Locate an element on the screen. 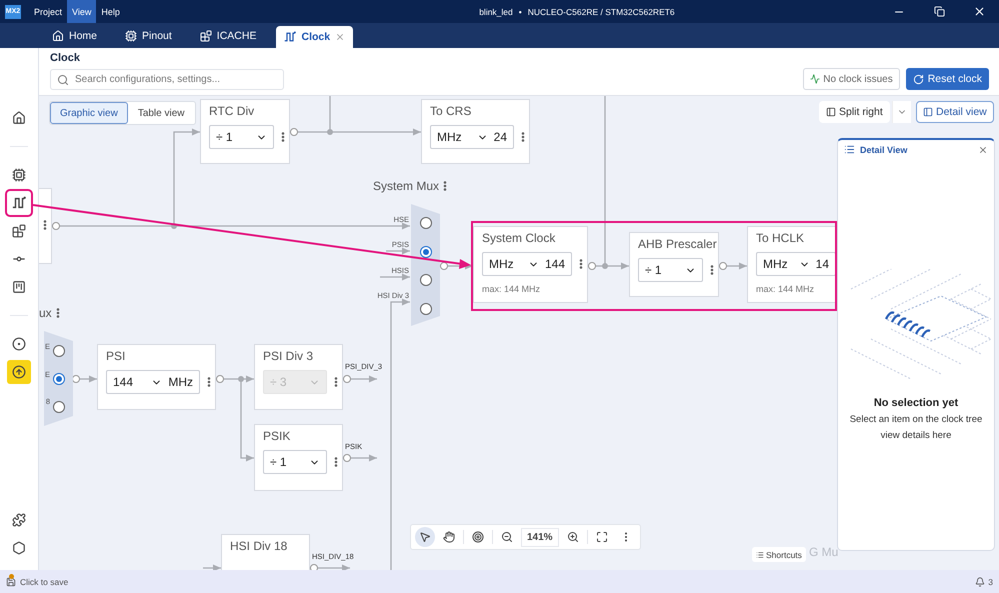 Image resolution: width=999 pixels, height=593 pixels. view-toggle: Graphic view is located at coordinates (89, 113).